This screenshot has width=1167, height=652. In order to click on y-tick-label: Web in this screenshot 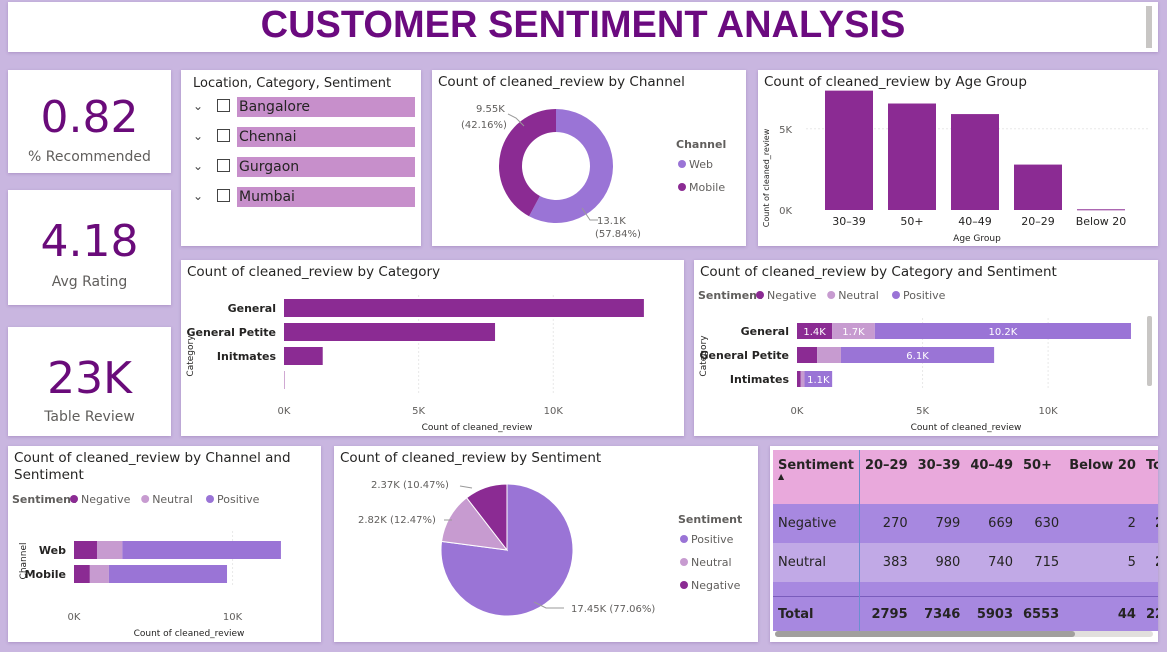, I will do `click(52, 550)`.